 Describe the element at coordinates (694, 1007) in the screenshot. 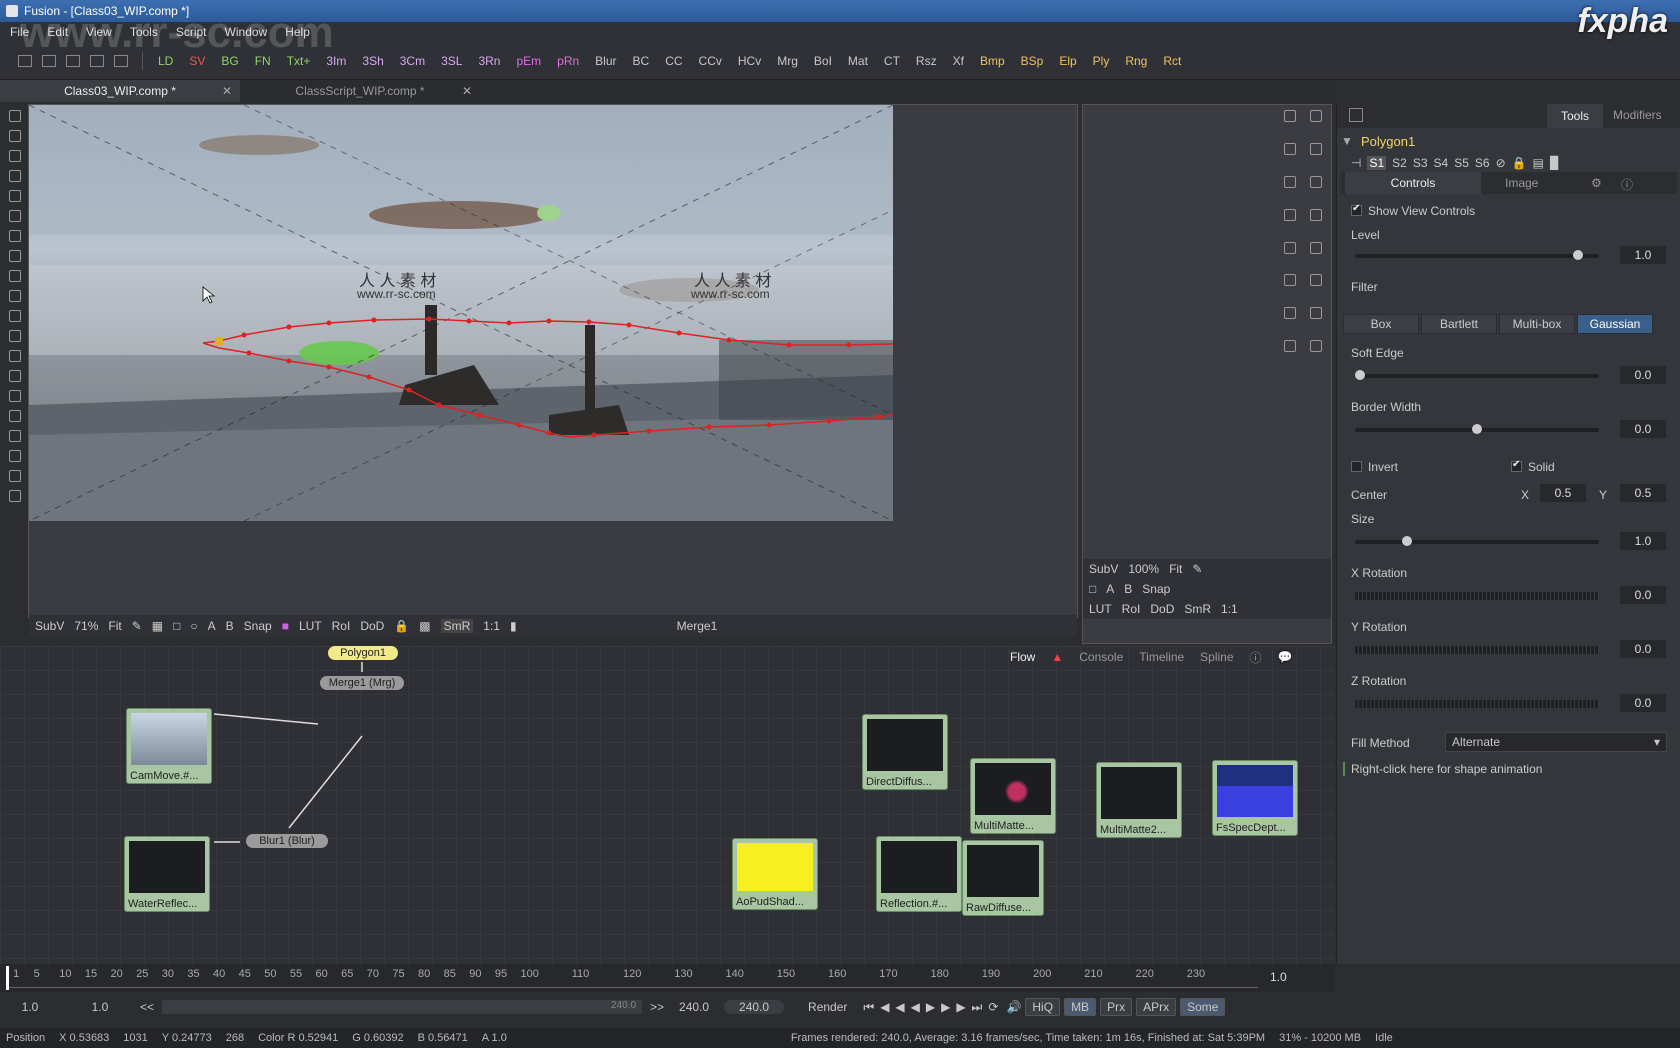

I see `render-end: 240.0` at that location.